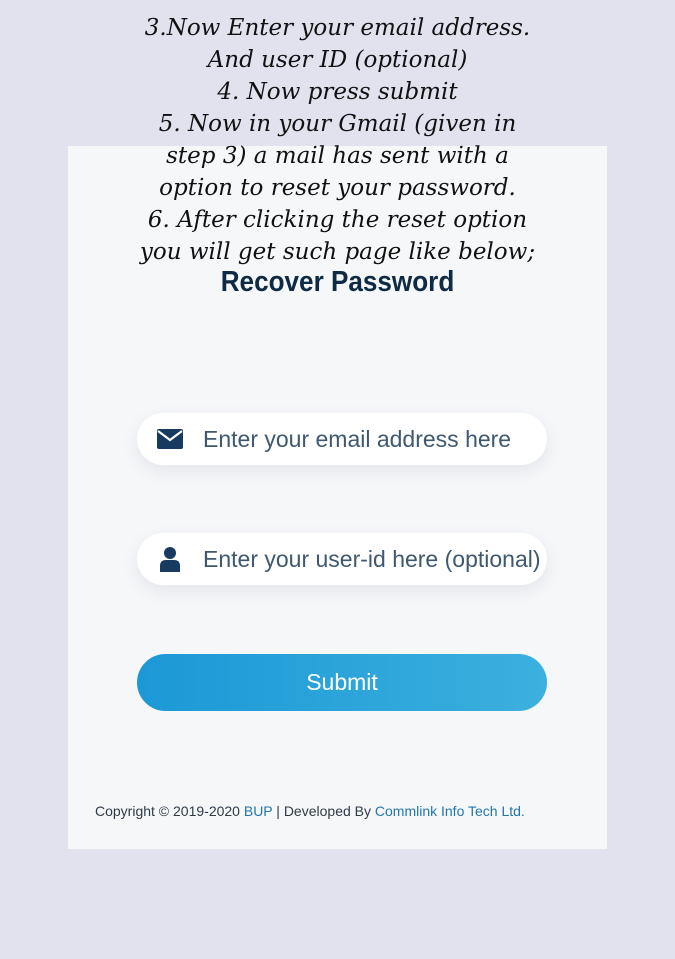 The image size is (675, 959). I want to click on instruction-line: 5. Now in your Gmail (given in, so click(337, 124).